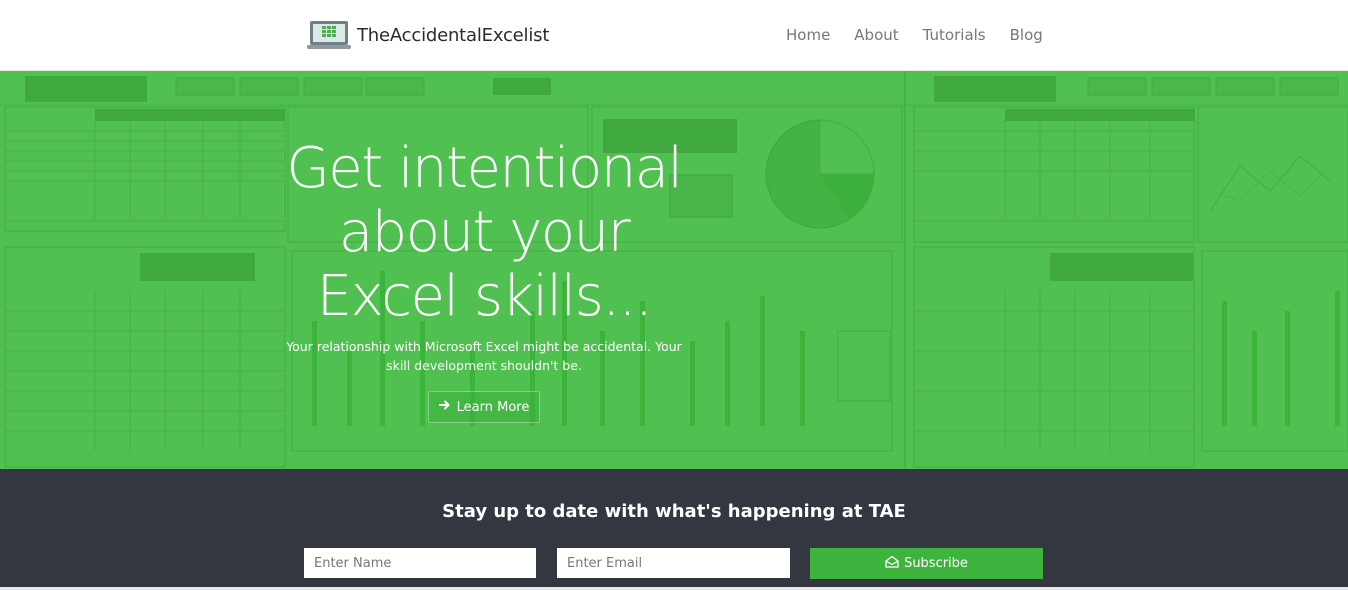  What do you see at coordinates (484, 168) in the screenshot?
I see `hero-title-line-1: Get intentional` at bounding box center [484, 168].